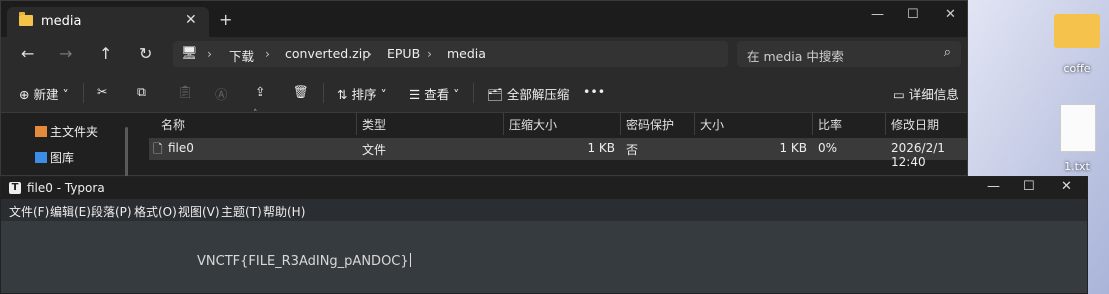  What do you see at coordinates (241, 55) in the screenshot?
I see `breadcrumb-downloads: 下载` at bounding box center [241, 55].